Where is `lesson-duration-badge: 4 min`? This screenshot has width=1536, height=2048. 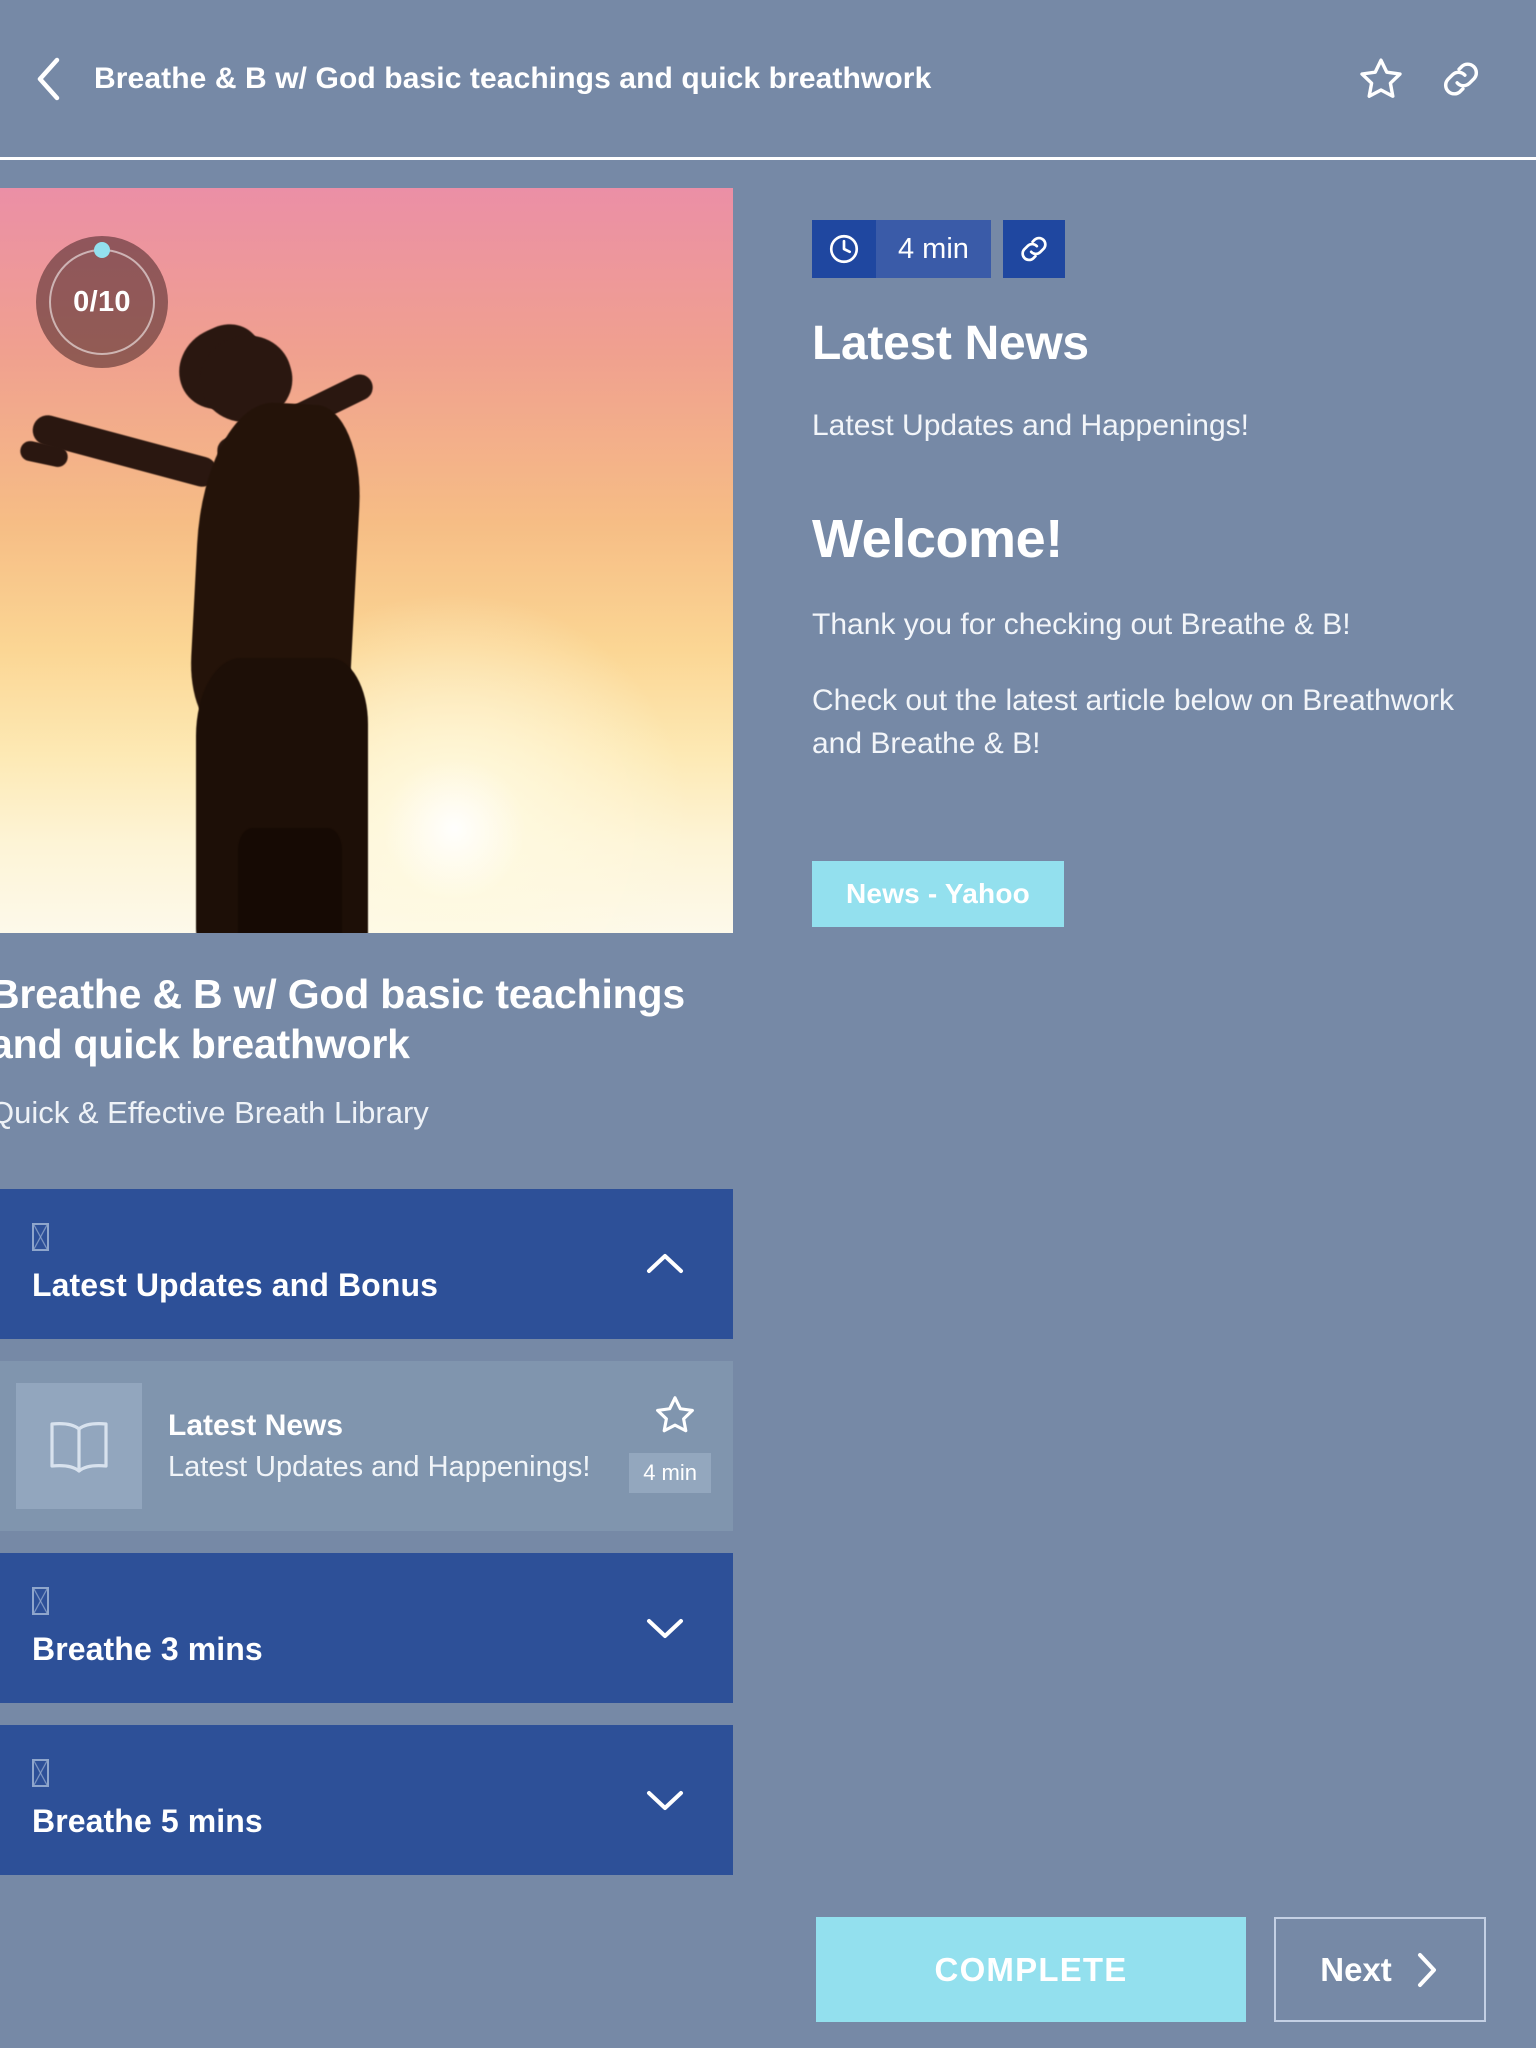
lesson-duration-badge: 4 min is located at coordinates (670, 1473).